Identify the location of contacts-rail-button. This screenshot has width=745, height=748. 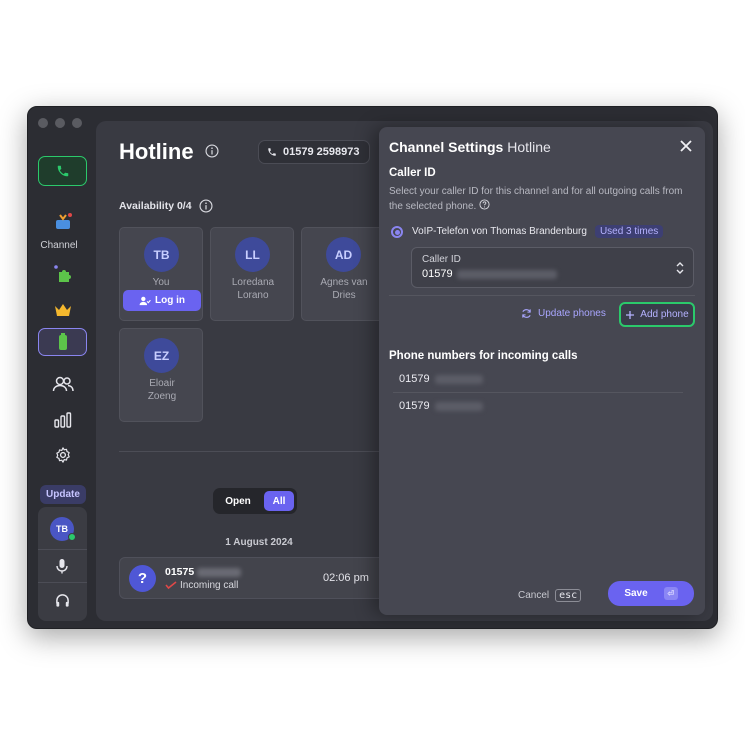
(62, 384).